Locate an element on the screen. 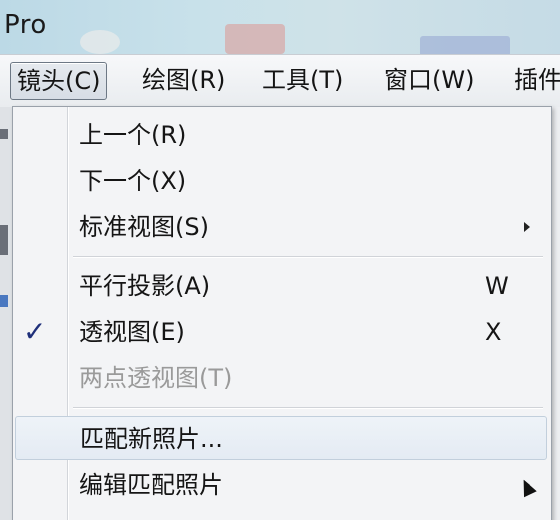 The height and width of the screenshot is (520, 560). menu-item-edit-matched-photo: 编辑匹配照片 is located at coordinates (281, 485).